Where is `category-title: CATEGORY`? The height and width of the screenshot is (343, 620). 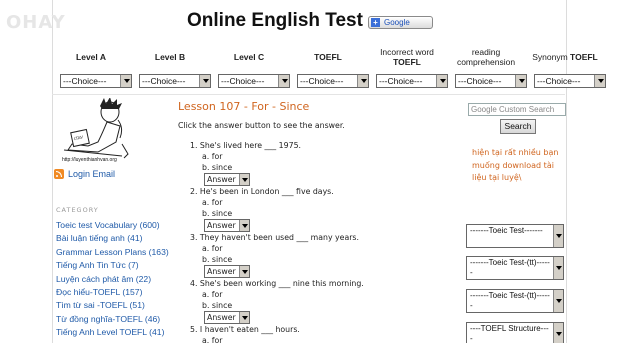 category-title: CATEGORY is located at coordinates (77, 210).